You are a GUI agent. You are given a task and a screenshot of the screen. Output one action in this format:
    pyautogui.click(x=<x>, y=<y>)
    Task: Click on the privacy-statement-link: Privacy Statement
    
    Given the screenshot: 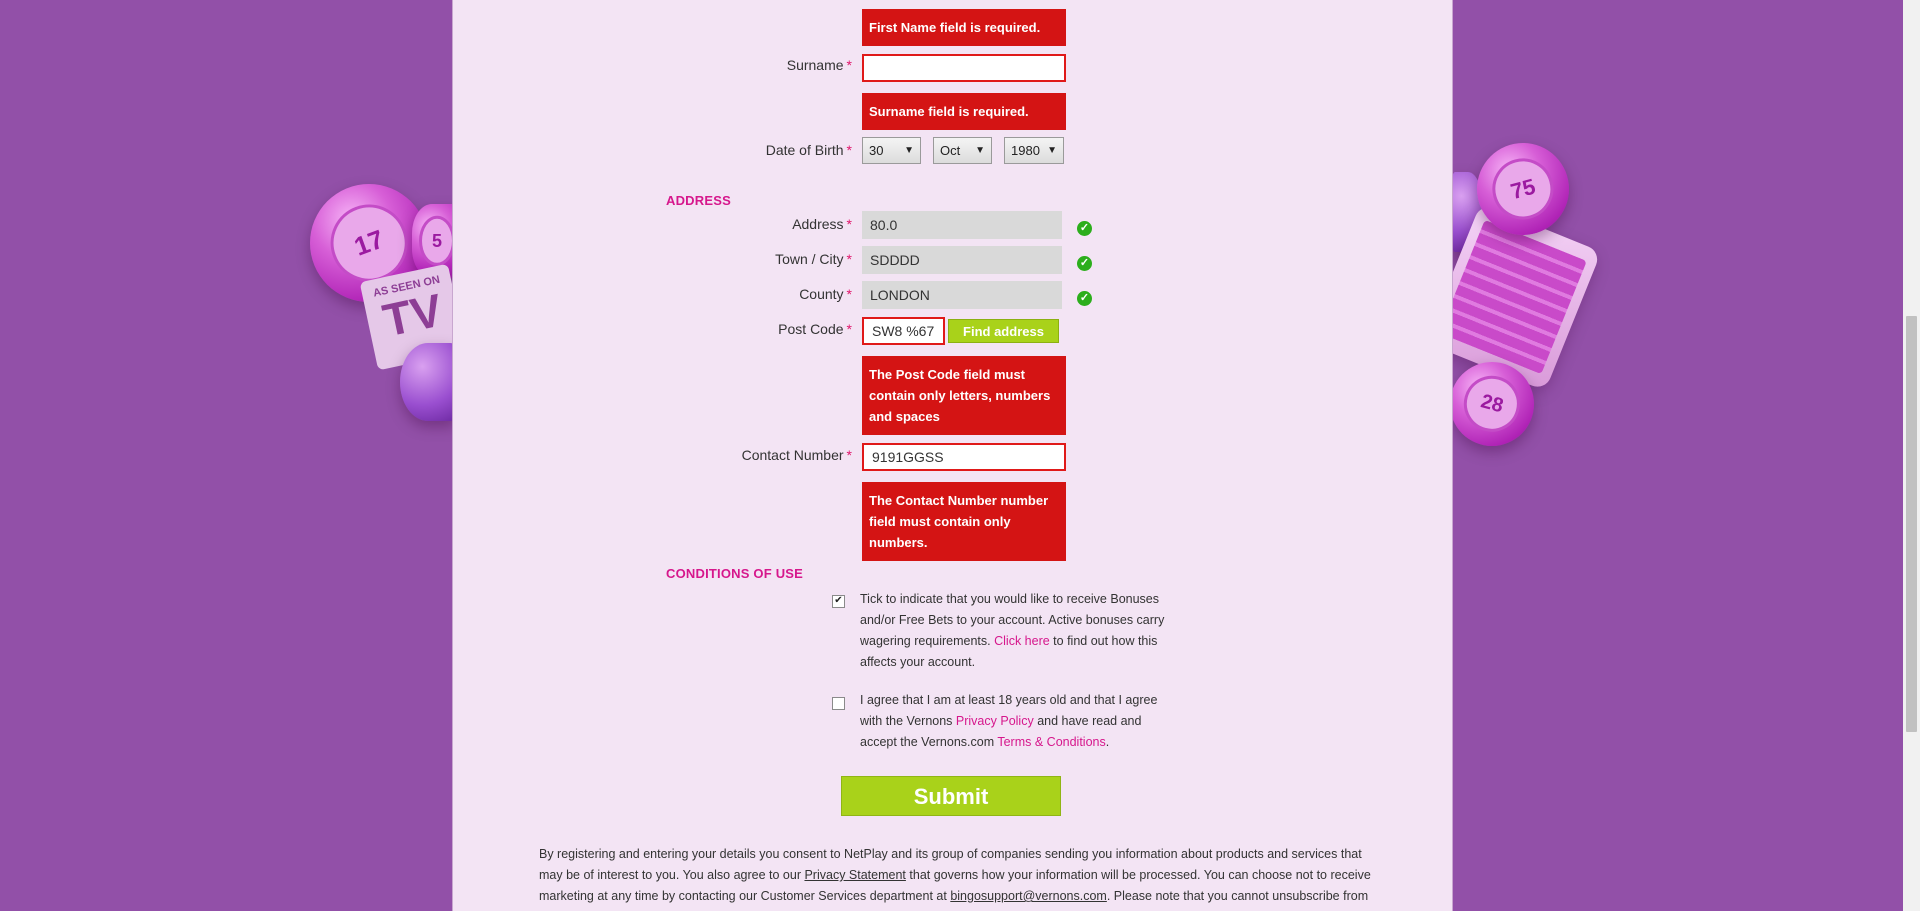 What is the action you would take?
    pyautogui.click(x=854, y=875)
    